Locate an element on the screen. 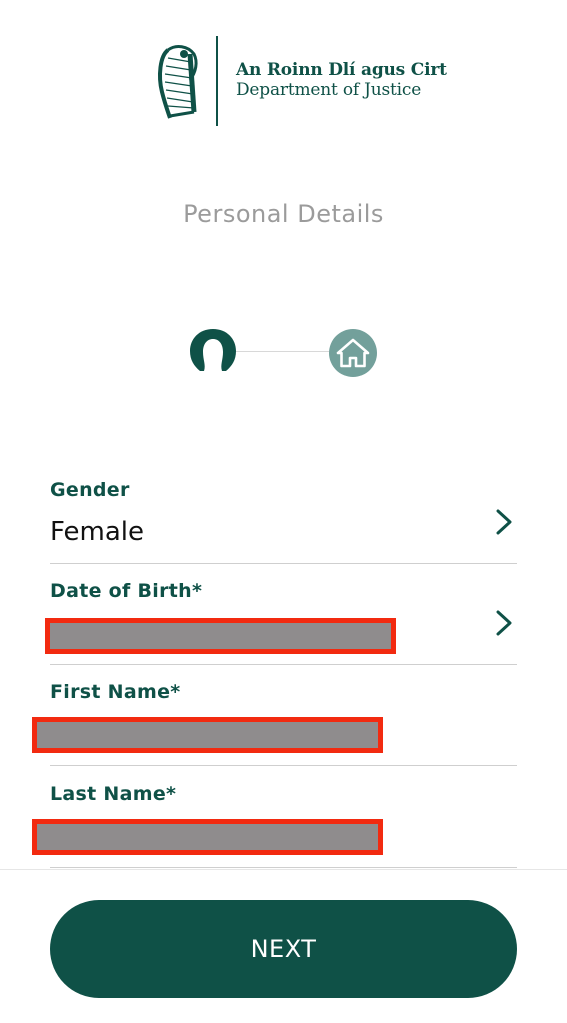 The height and width of the screenshot is (1023, 567). logo-divider is located at coordinates (217, 81).